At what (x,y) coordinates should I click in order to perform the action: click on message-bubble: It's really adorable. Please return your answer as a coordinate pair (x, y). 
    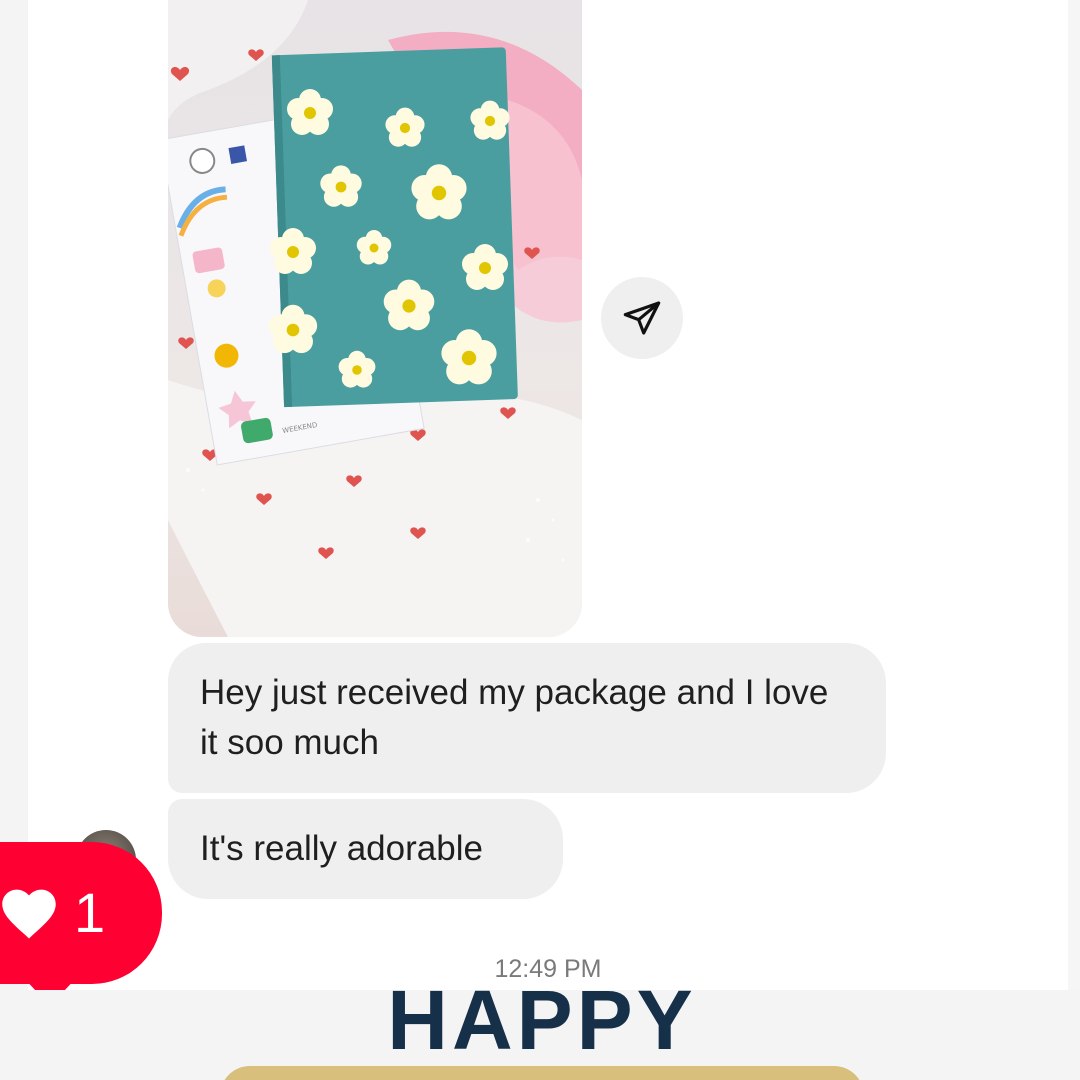
    Looking at the image, I should click on (365, 849).